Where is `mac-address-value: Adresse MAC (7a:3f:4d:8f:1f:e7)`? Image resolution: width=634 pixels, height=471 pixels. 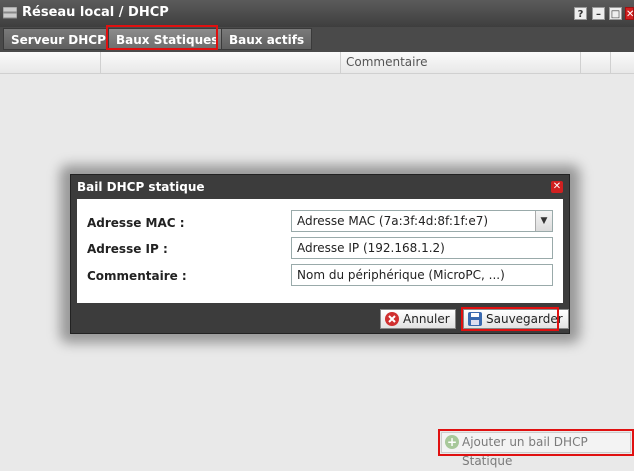
mac-address-value: Adresse MAC (7a:3f:4d:8f:1f:e7) is located at coordinates (393, 221).